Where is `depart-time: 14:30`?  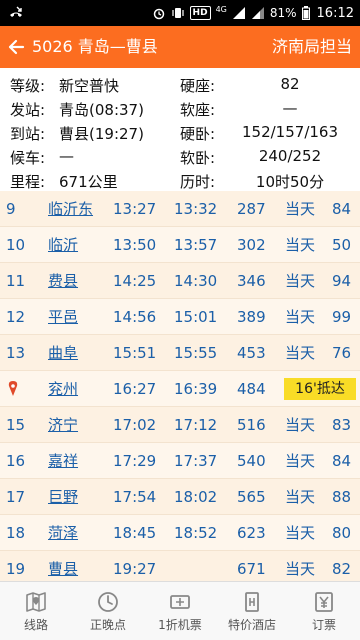
depart-time: 14:30 is located at coordinates (196, 281).